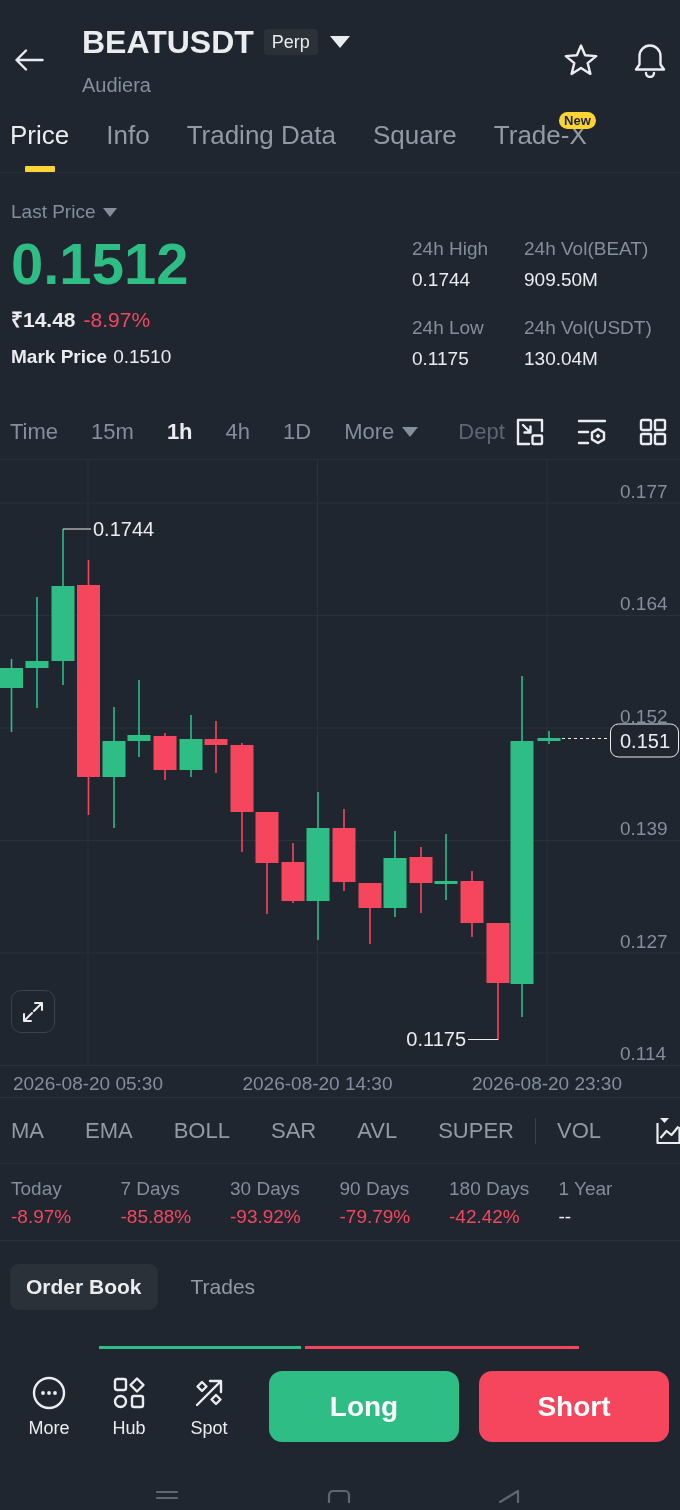 Image resolution: width=680 pixels, height=1510 pixels. Describe the element at coordinates (238, 432) in the screenshot. I see `interval-option: 4h` at that location.